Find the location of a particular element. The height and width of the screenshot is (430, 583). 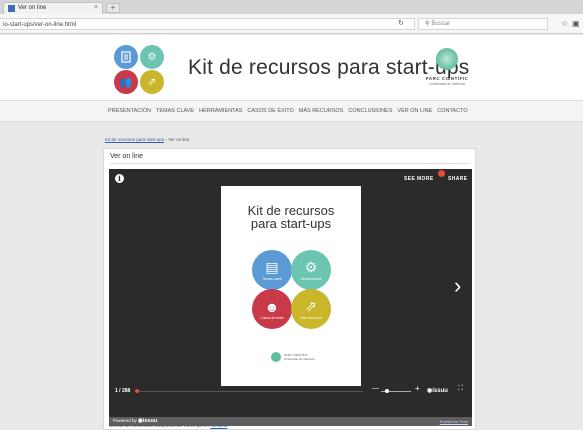

doc-circle-mas-recursos: ⇗ Más recursos is located at coordinates (311, 309).